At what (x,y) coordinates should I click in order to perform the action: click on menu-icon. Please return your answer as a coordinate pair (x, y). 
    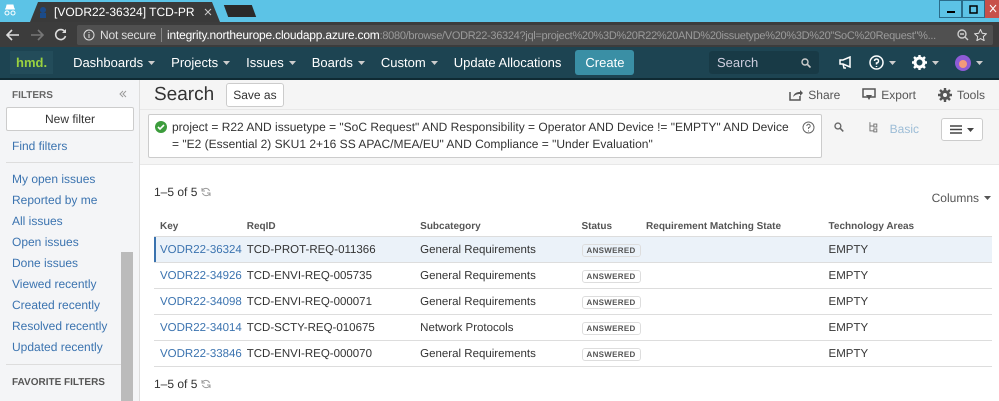
    Looking at the image, I should click on (956, 129).